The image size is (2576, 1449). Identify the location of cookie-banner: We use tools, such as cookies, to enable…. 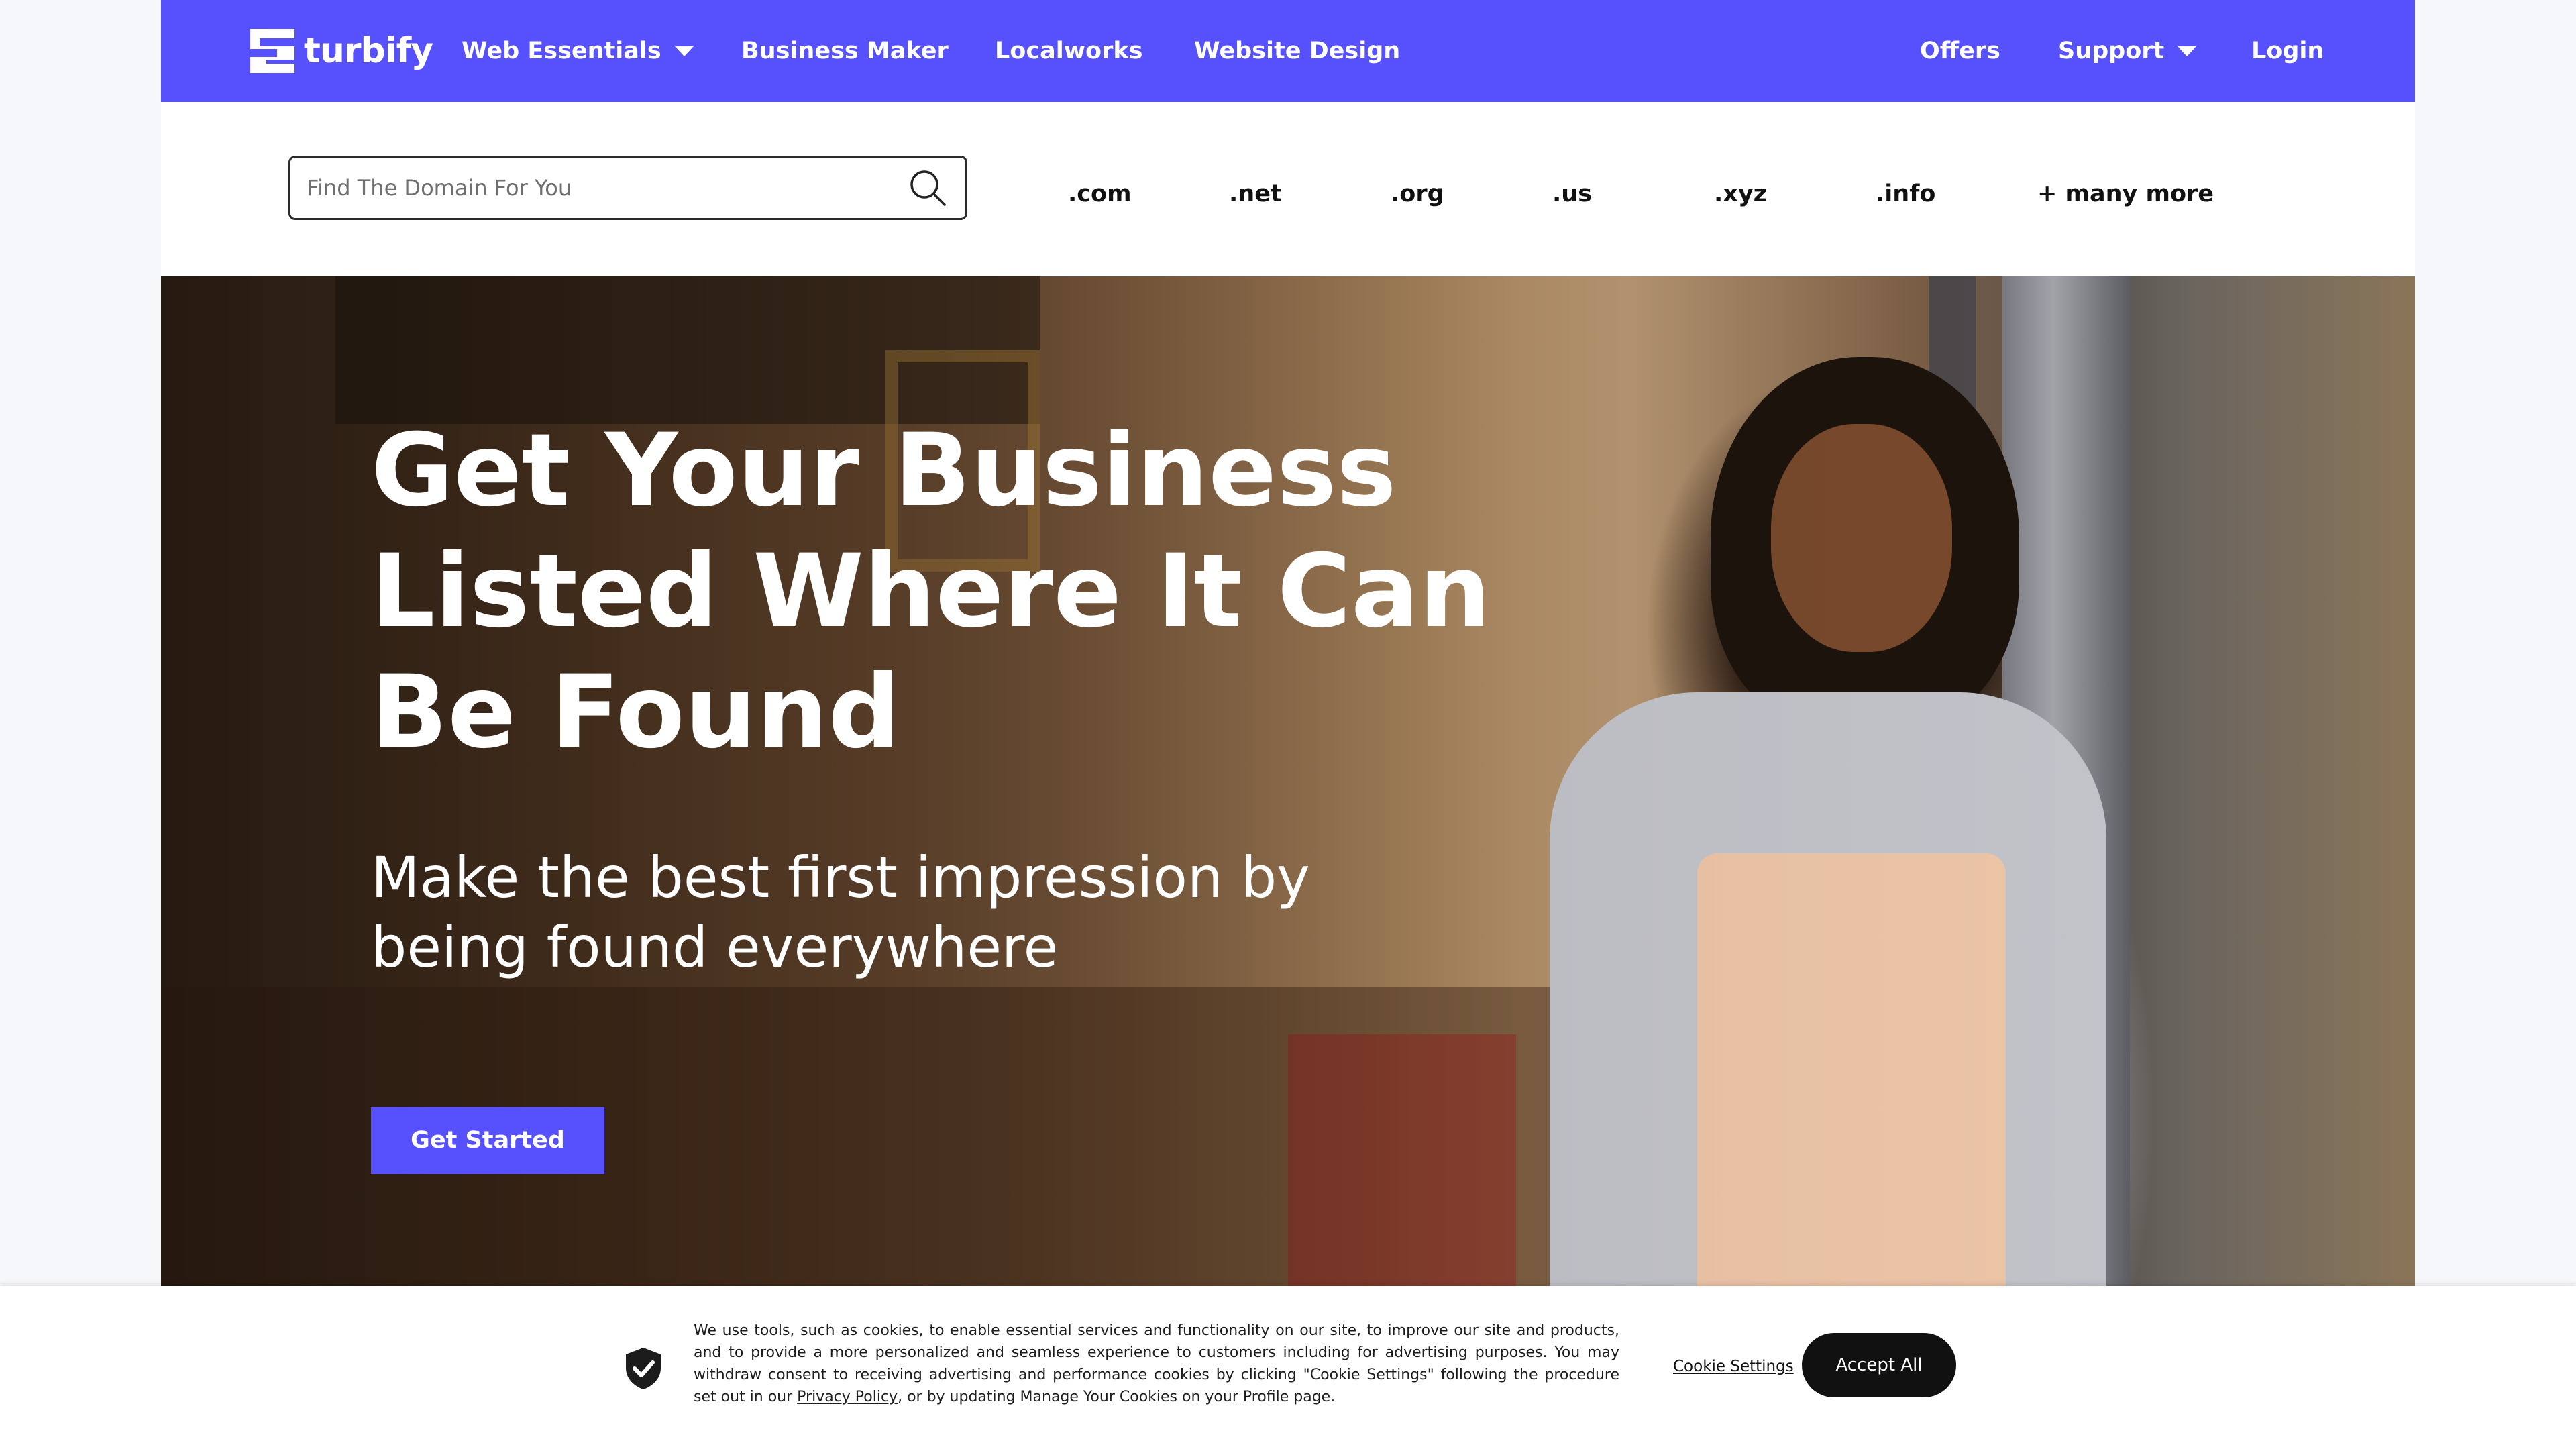
(1288, 1367).